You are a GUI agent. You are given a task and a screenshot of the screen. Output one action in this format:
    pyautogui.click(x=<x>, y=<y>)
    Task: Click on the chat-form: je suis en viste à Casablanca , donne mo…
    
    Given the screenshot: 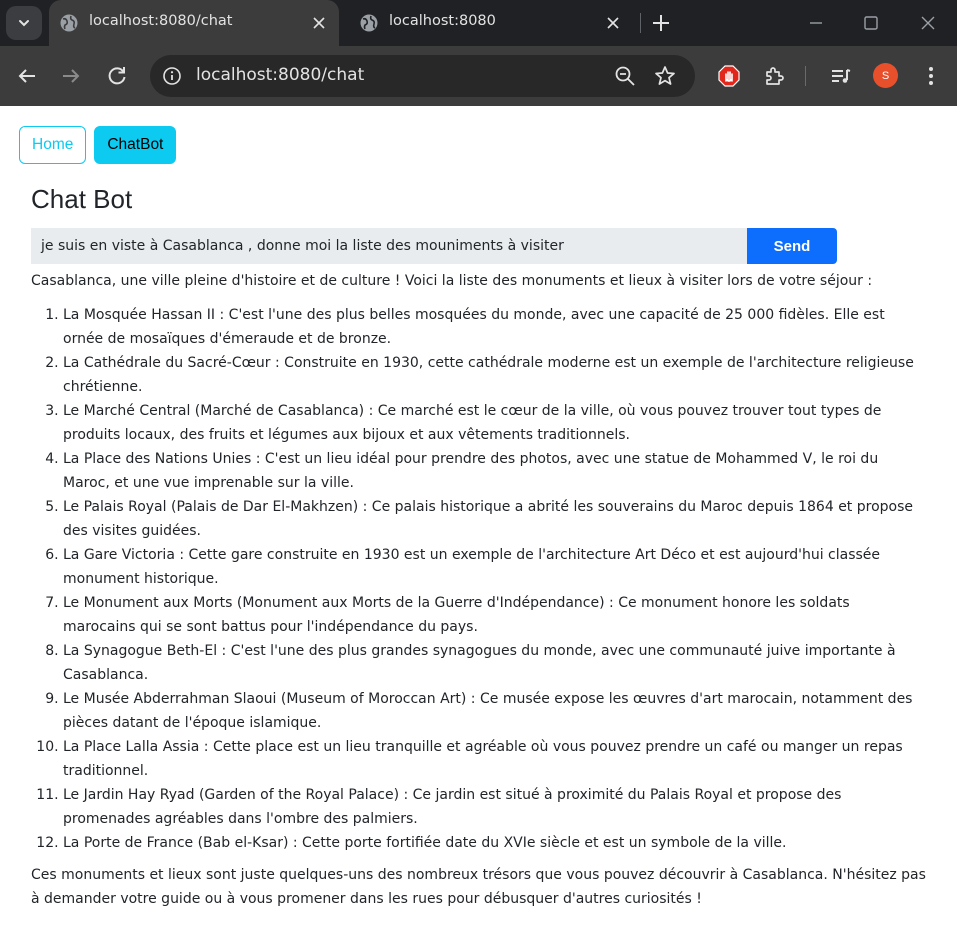 What is the action you would take?
    pyautogui.click(x=434, y=246)
    